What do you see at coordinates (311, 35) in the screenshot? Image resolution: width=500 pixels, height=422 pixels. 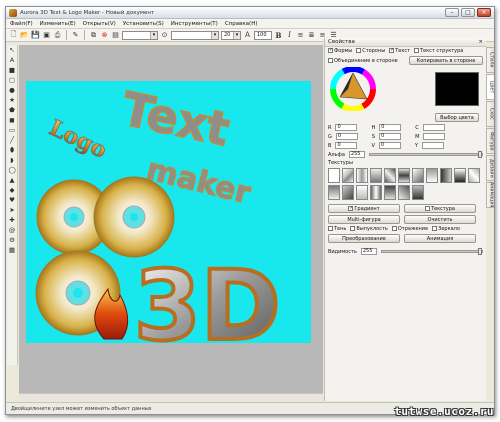 I see `align-center-icon: ≣` at bounding box center [311, 35].